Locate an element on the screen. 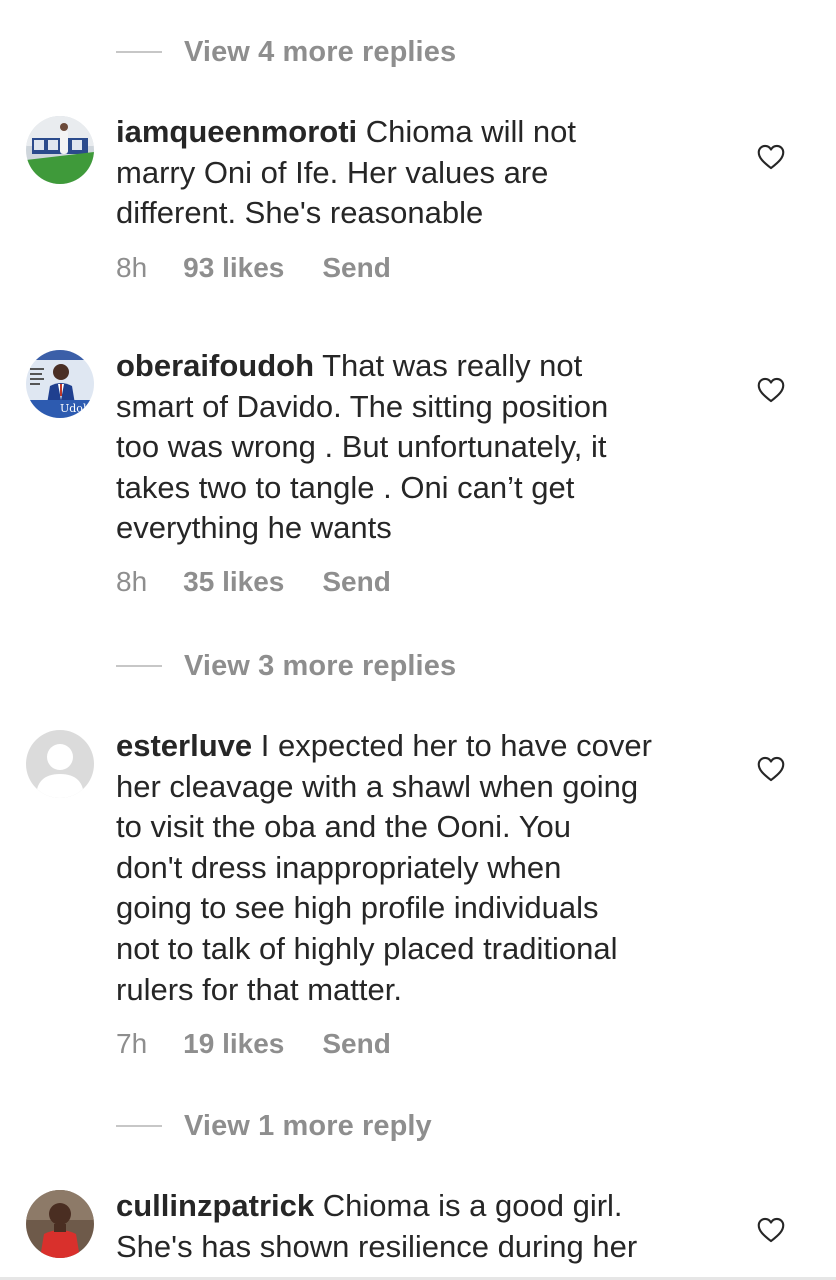 The height and width of the screenshot is (1280, 836). view-more-replies-button: View 4 more replies is located at coordinates (286, 52).